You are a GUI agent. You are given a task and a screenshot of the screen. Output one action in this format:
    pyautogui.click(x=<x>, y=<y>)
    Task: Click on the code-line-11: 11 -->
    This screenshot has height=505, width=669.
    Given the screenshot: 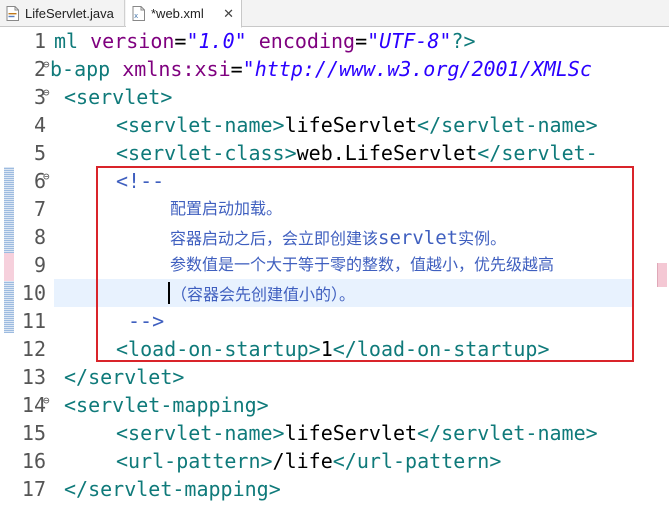 What is the action you would take?
    pyautogui.click(x=334, y=321)
    